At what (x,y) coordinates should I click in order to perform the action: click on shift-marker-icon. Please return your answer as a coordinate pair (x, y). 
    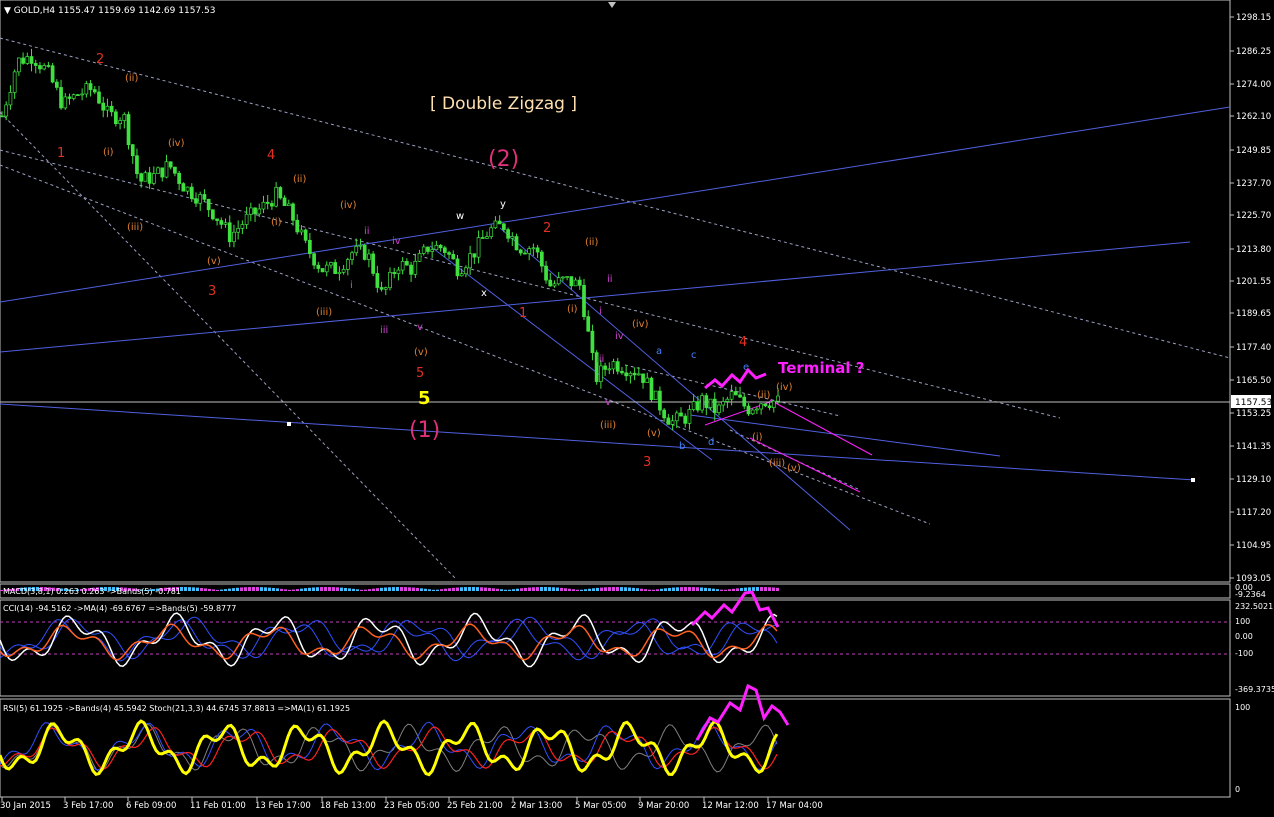
    Looking at the image, I should click on (612, 5).